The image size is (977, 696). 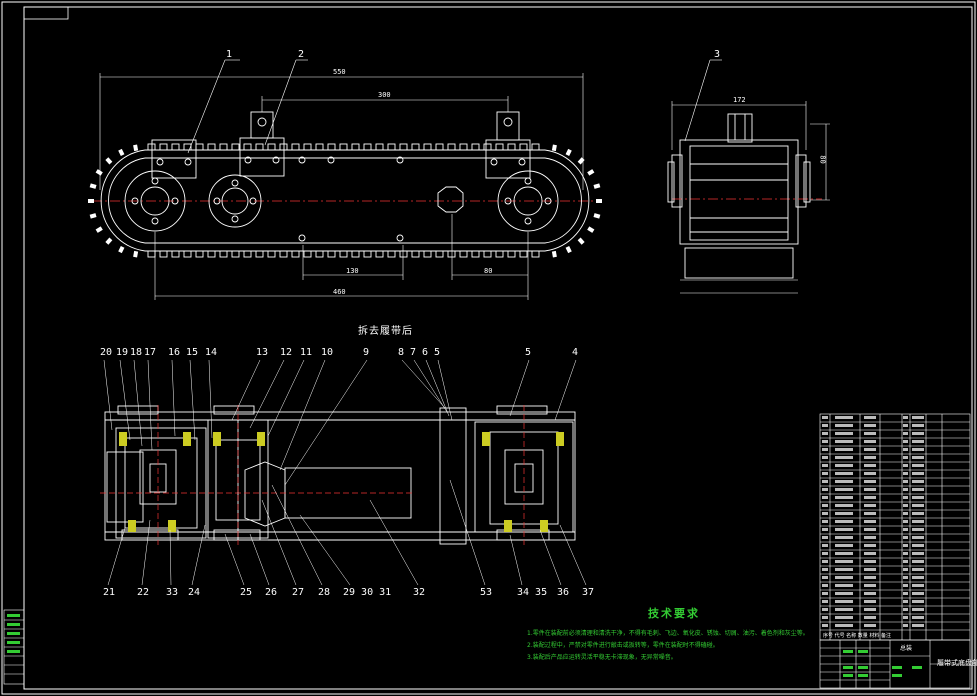 I want to click on dim-lower-left: 130, so click(x=352, y=271).